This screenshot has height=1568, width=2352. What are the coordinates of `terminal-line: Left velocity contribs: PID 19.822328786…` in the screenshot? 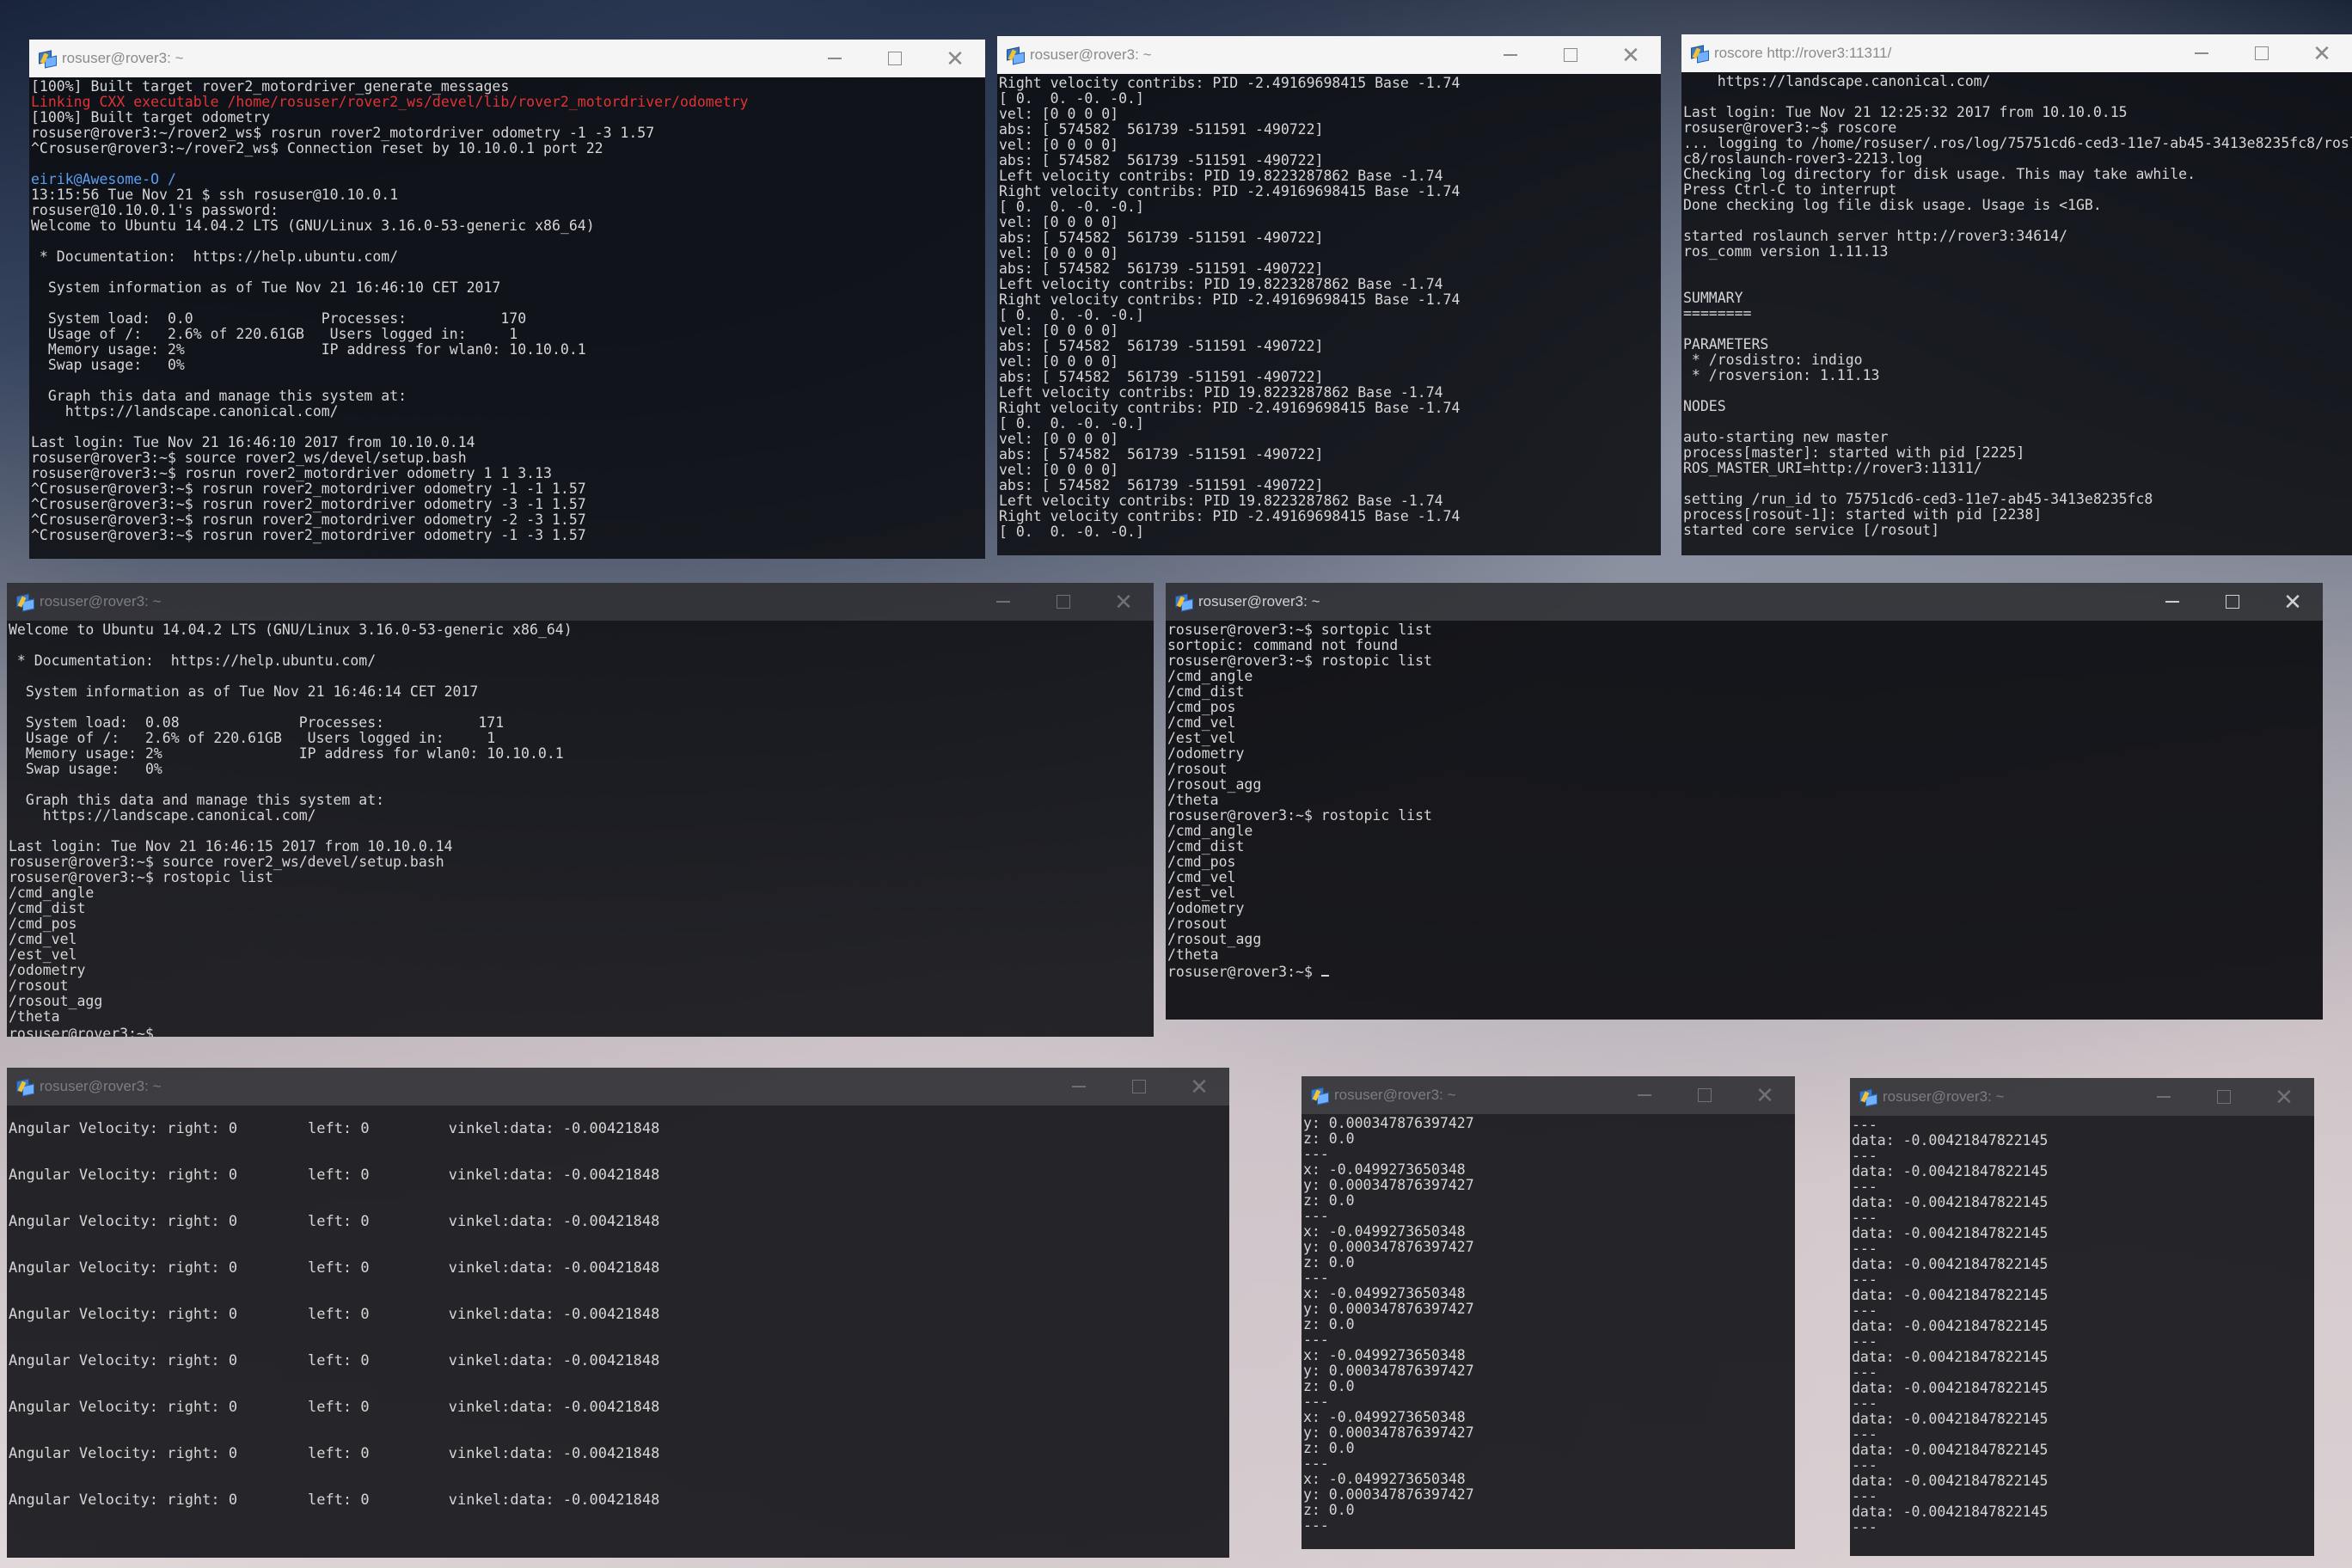 It's located at (1221, 392).